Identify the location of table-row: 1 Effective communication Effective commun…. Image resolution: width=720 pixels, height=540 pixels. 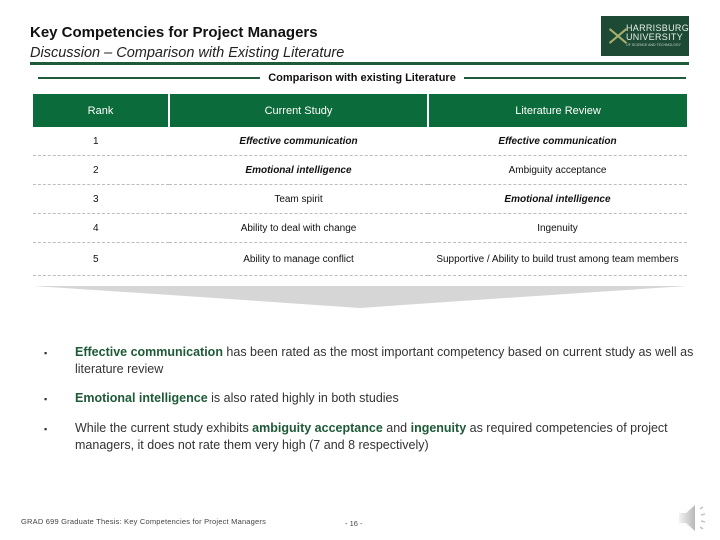
(360, 141).